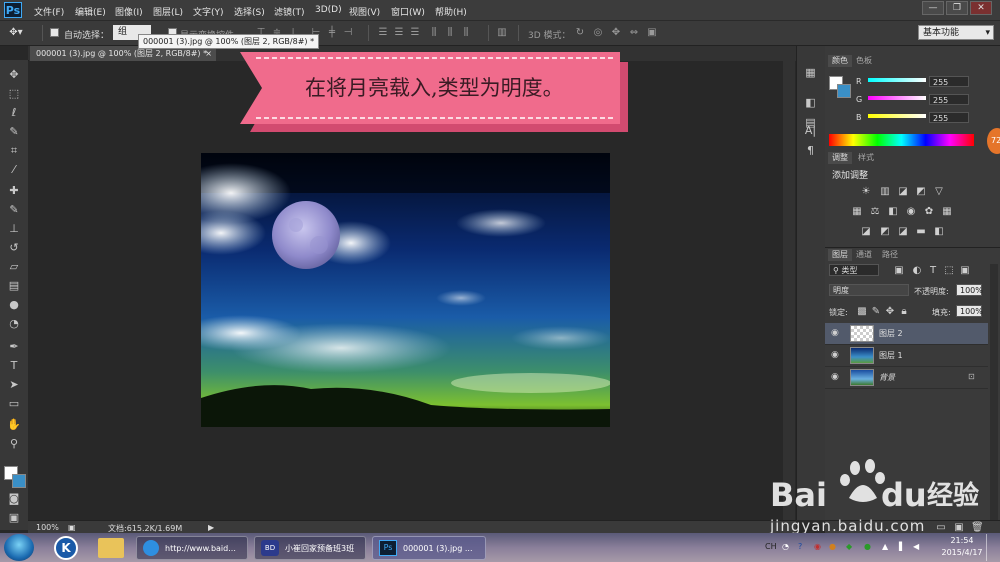 The width and height of the screenshot is (1000, 562). Describe the element at coordinates (949, 270) in the screenshot. I see `filter-shape-icon: ⬚` at that location.